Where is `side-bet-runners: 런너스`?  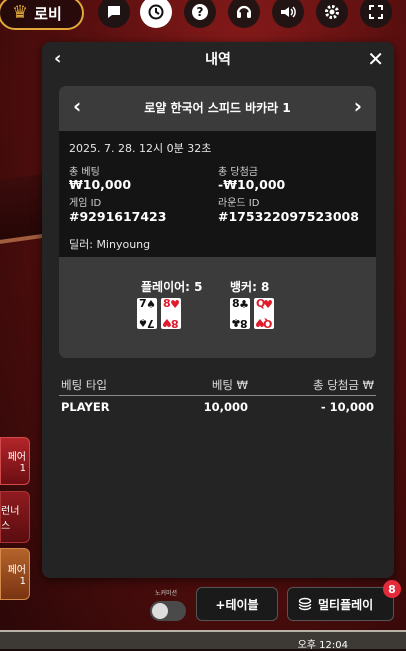 side-bet-runners: 런너스 is located at coordinates (15, 517).